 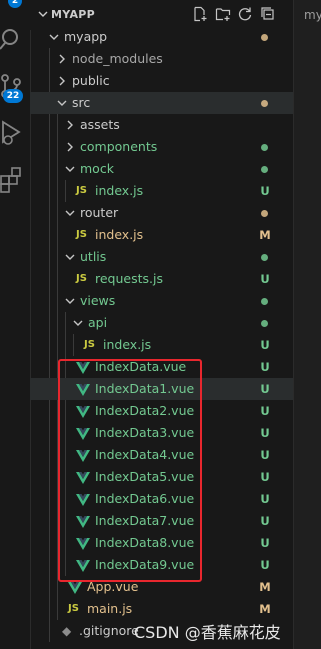 What do you see at coordinates (9, 39) in the screenshot?
I see `search-icon` at bounding box center [9, 39].